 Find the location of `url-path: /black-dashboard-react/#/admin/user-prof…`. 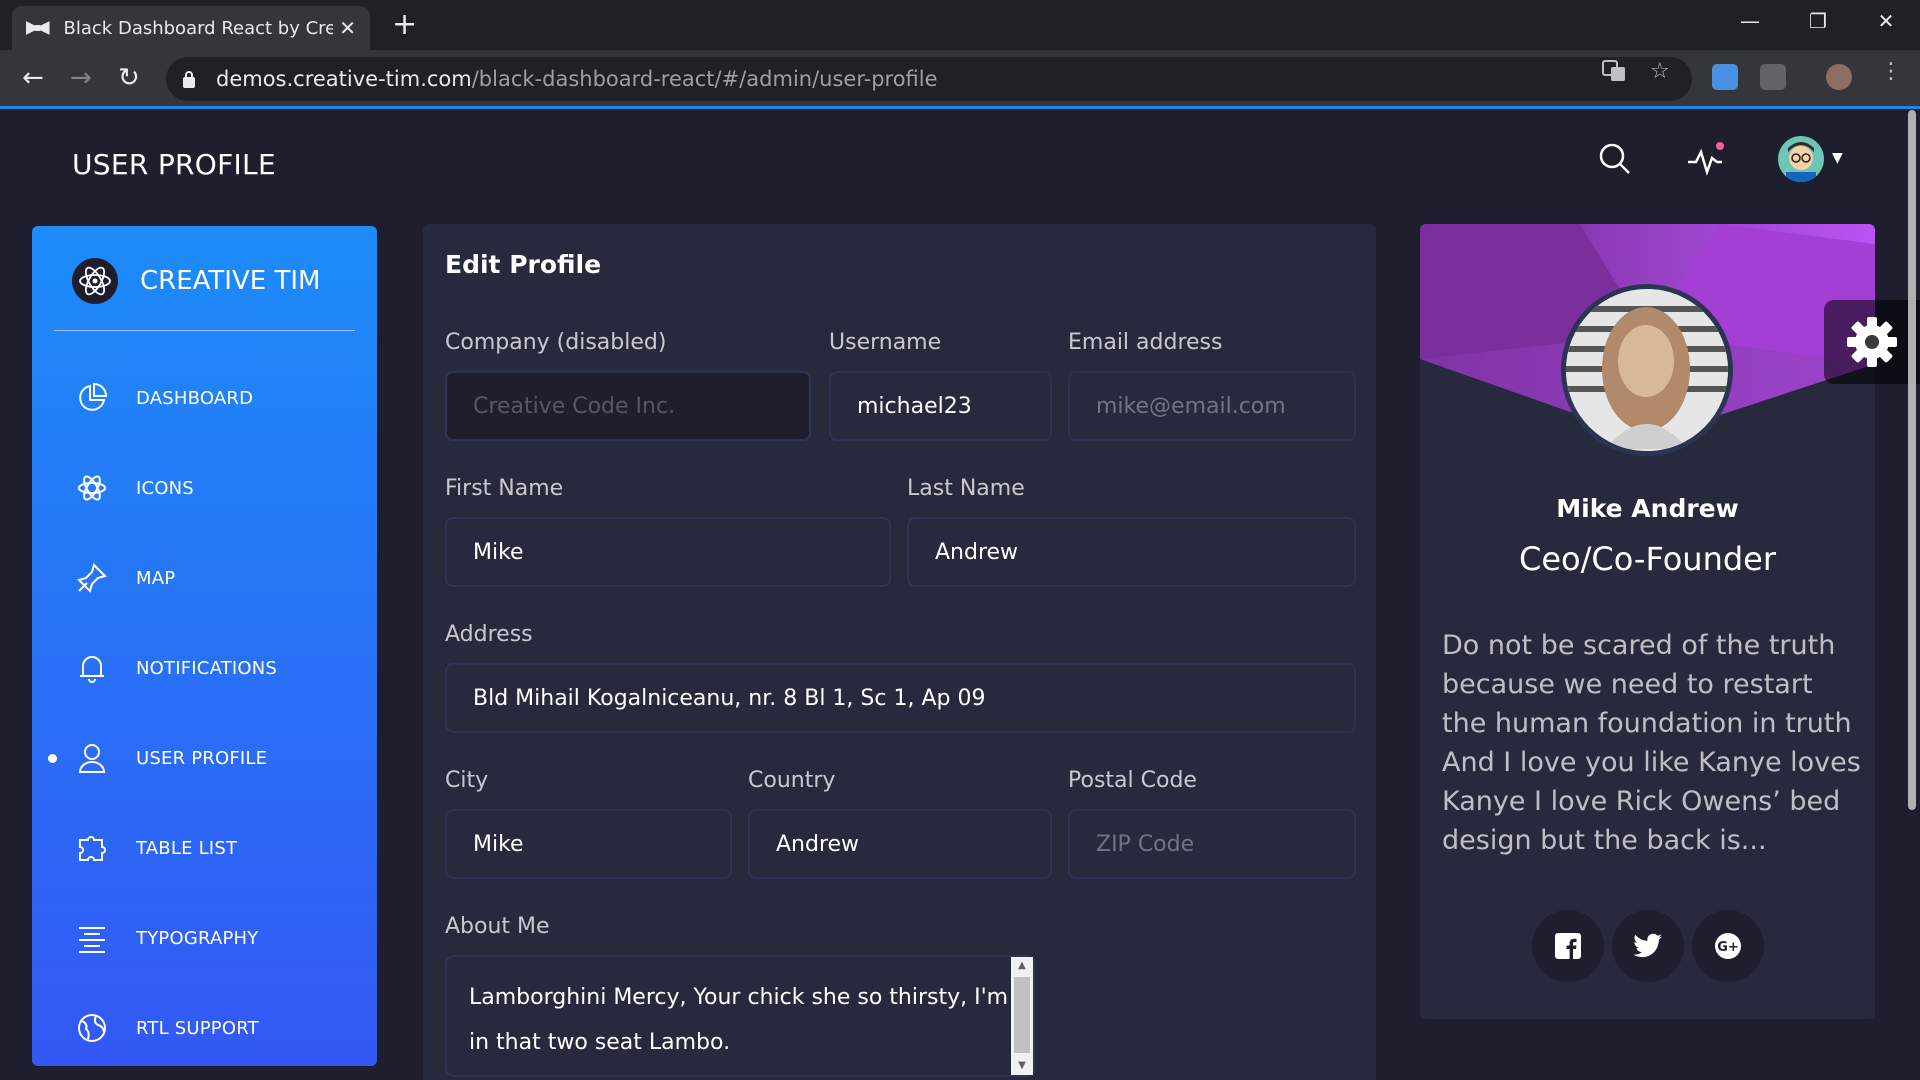

url-path: /black-dashboard-react/#/admin/user-prof… is located at coordinates (704, 79).